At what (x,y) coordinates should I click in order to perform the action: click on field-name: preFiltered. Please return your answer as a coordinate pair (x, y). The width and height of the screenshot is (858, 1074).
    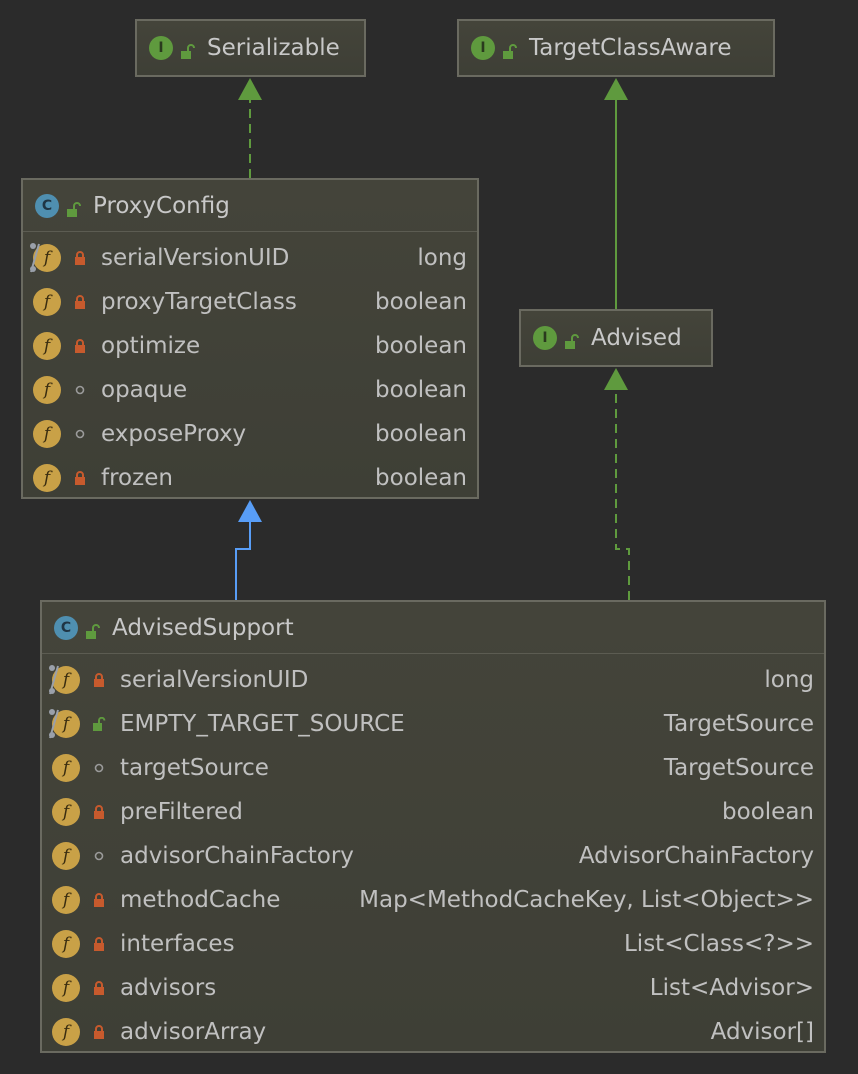
    Looking at the image, I should click on (181, 812).